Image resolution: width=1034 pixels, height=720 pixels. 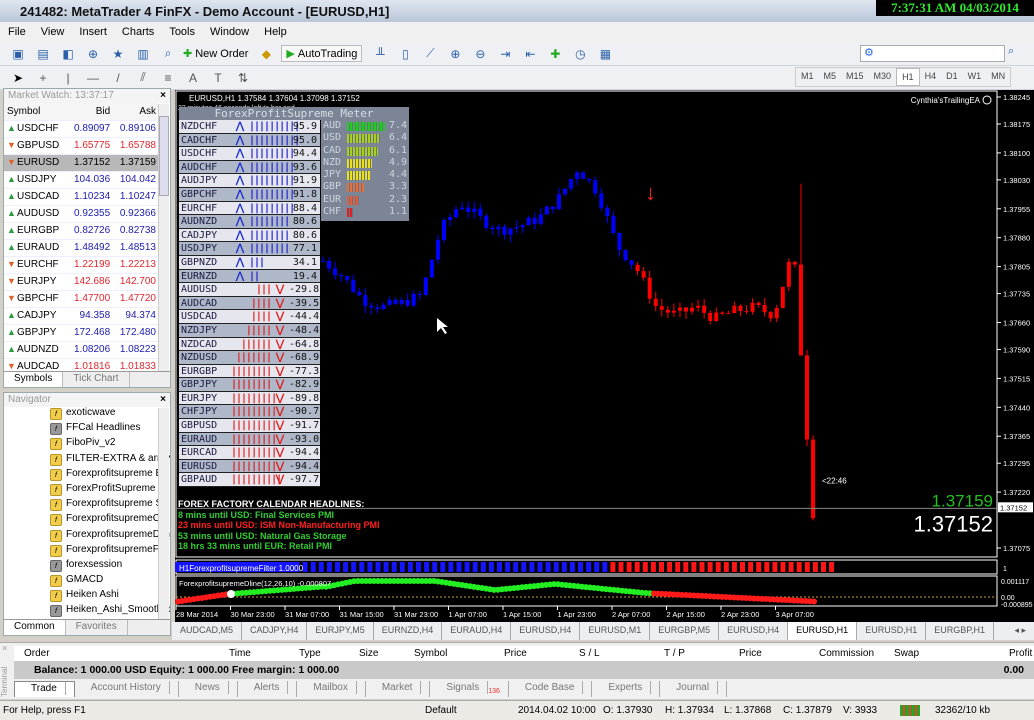 I want to click on menu-view: View, so click(x=53, y=32).